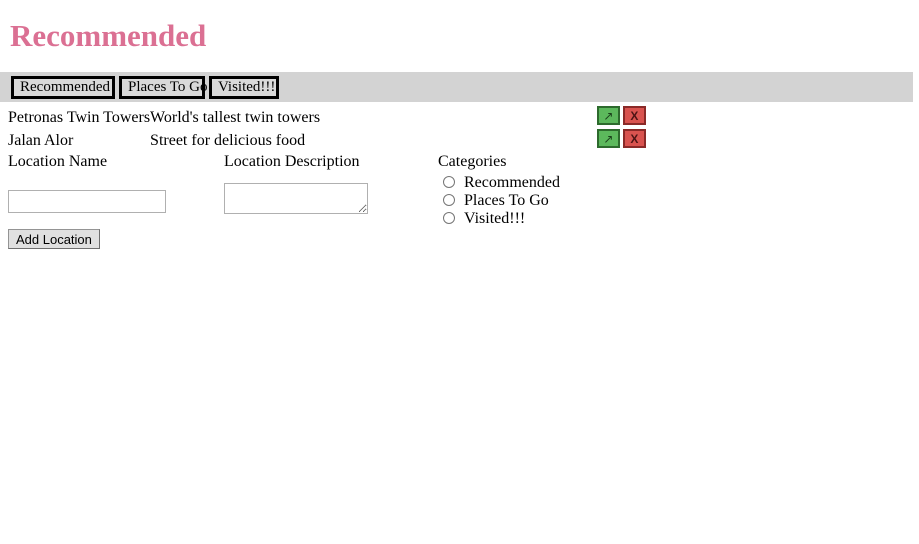 The image size is (919, 544). I want to click on category-radio-places-to-go, so click(449, 200).